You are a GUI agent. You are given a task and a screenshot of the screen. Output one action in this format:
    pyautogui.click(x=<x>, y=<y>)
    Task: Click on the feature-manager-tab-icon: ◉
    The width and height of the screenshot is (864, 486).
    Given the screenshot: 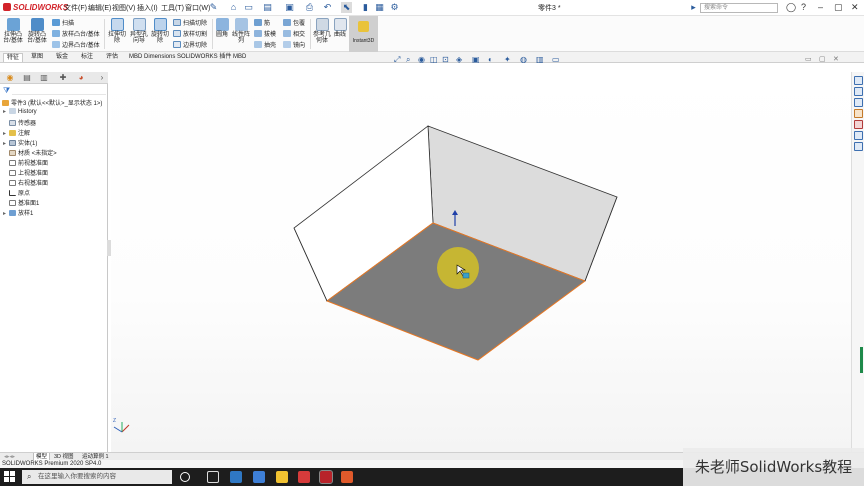 What is the action you would take?
    pyautogui.click(x=10, y=78)
    